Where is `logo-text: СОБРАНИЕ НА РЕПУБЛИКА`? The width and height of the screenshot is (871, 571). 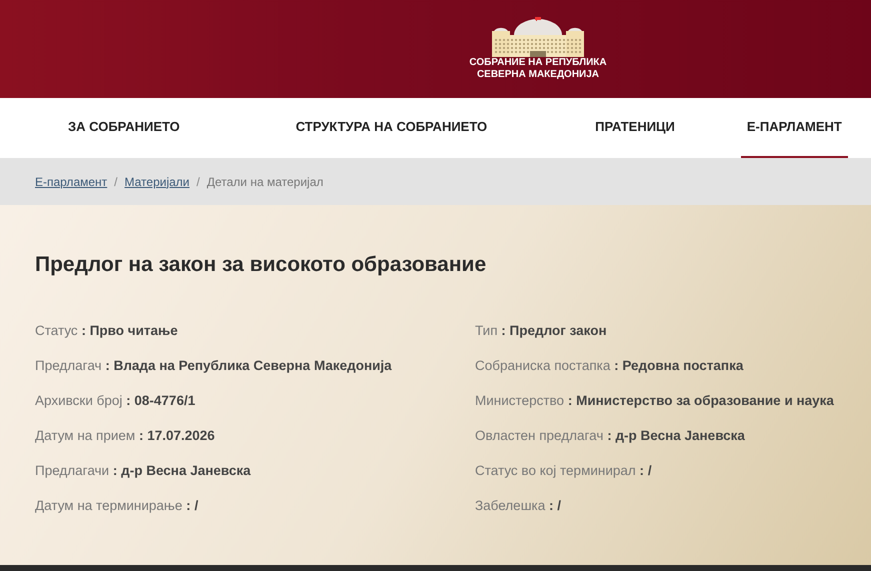
logo-text: СОБРАНИЕ НА РЕПУБЛИКА is located at coordinates (538, 63).